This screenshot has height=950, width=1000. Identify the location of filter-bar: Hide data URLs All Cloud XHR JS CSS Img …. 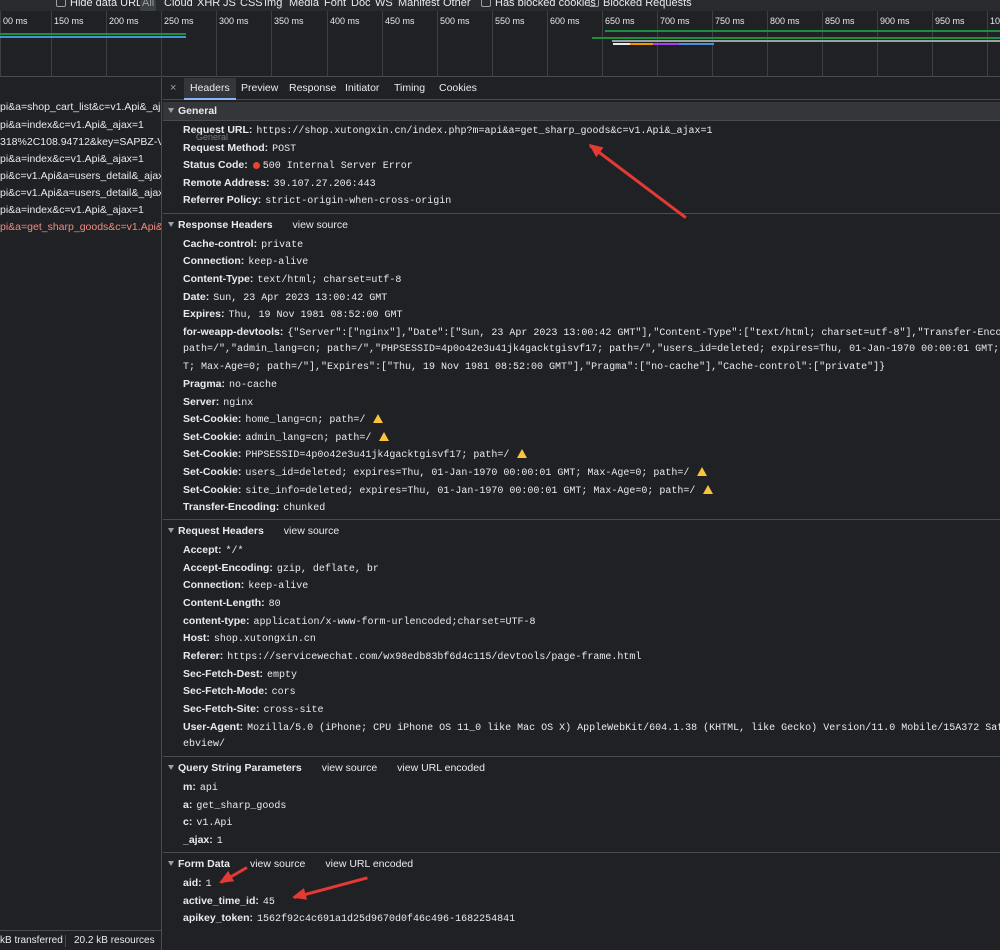
(500, 5).